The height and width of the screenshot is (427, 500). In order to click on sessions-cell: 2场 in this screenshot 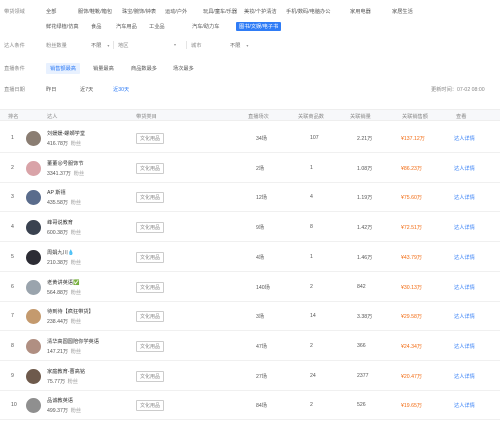, I will do `click(260, 168)`.